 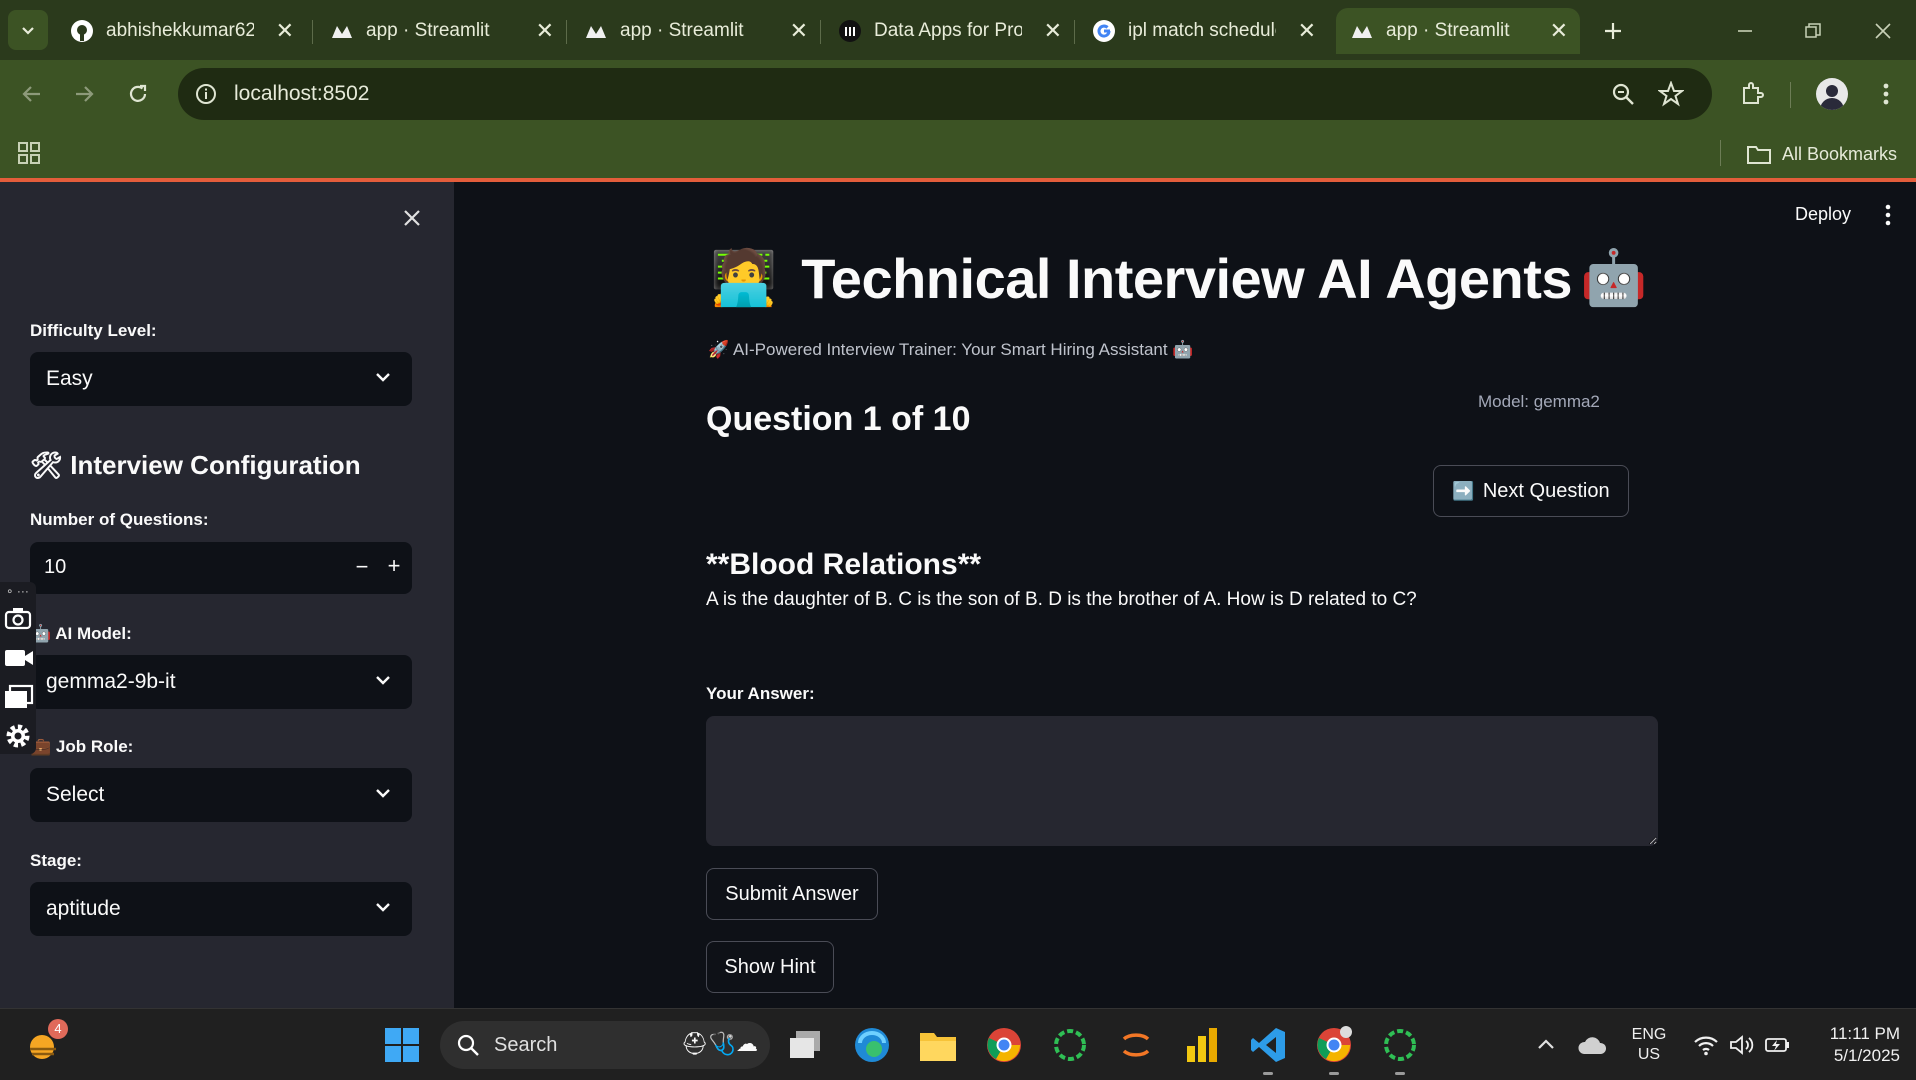 I want to click on start-button, so click(x=402, y=1045).